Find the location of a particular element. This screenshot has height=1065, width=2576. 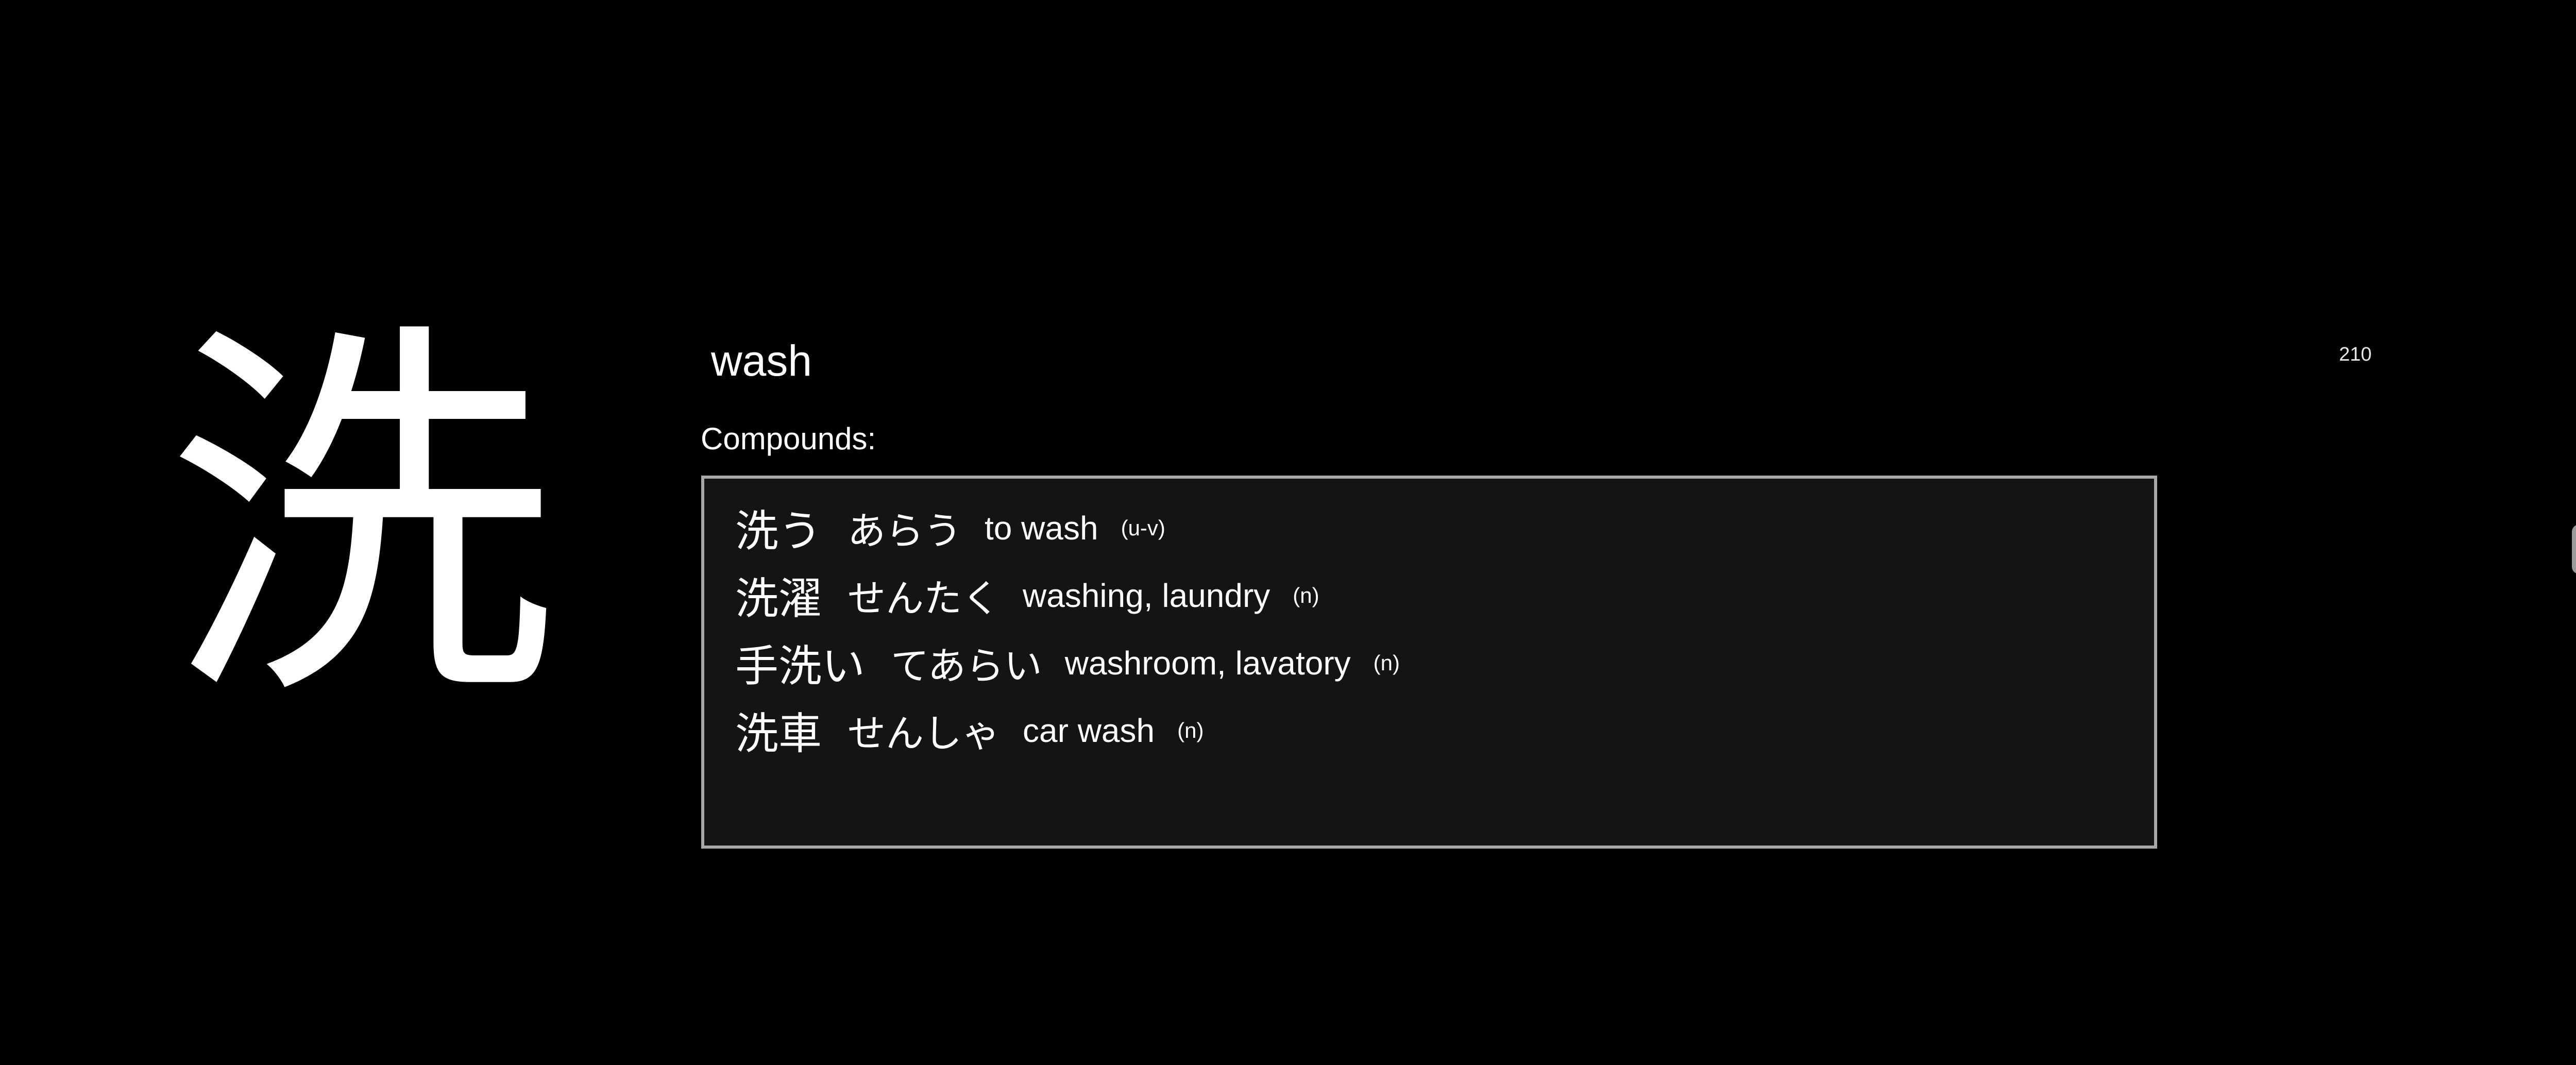

compound-reading: せんたく is located at coordinates (924, 599).